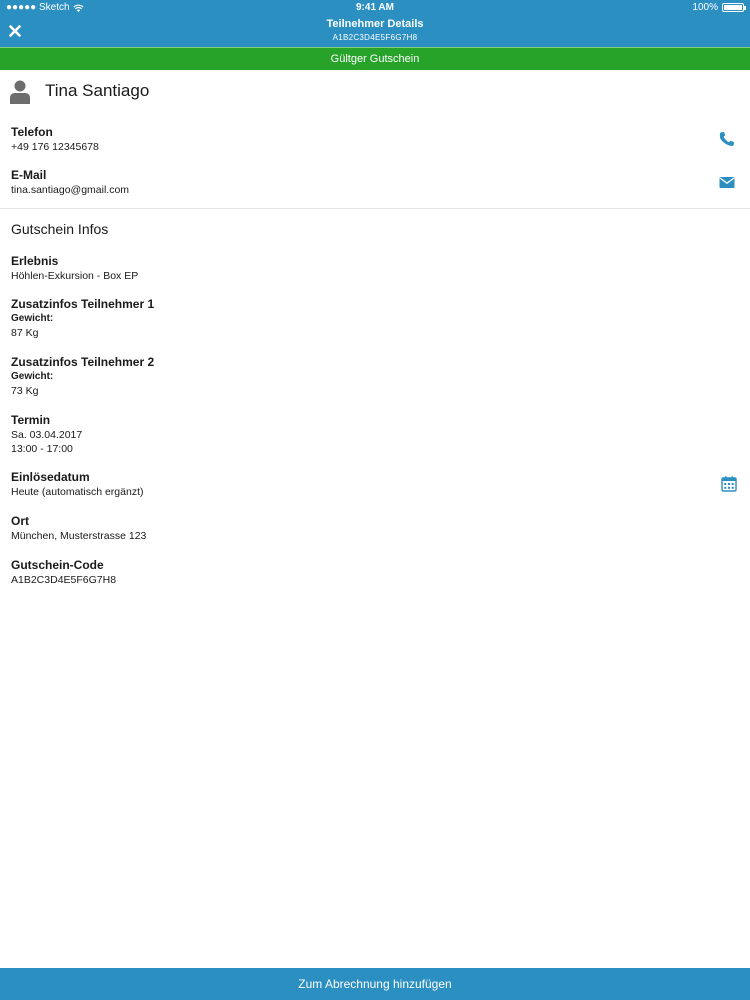 Image resolution: width=750 pixels, height=1000 pixels. What do you see at coordinates (77, 492) in the screenshot?
I see `redeem-date-value: Heute (automatisch ergänzt)` at bounding box center [77, 492].